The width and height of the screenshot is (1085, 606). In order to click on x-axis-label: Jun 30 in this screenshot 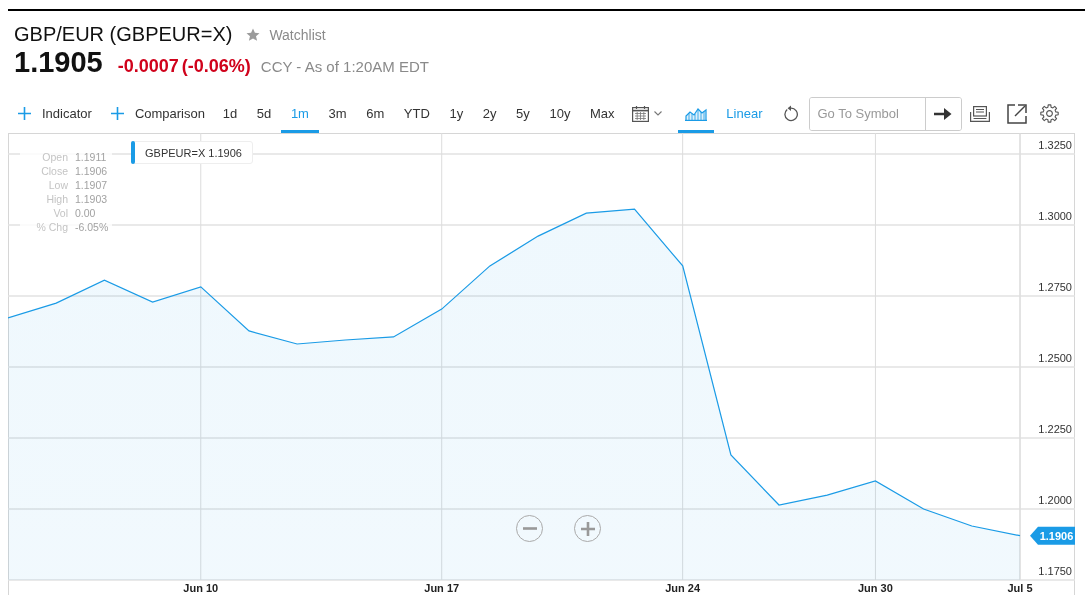, I will do `click(875, 588)`.